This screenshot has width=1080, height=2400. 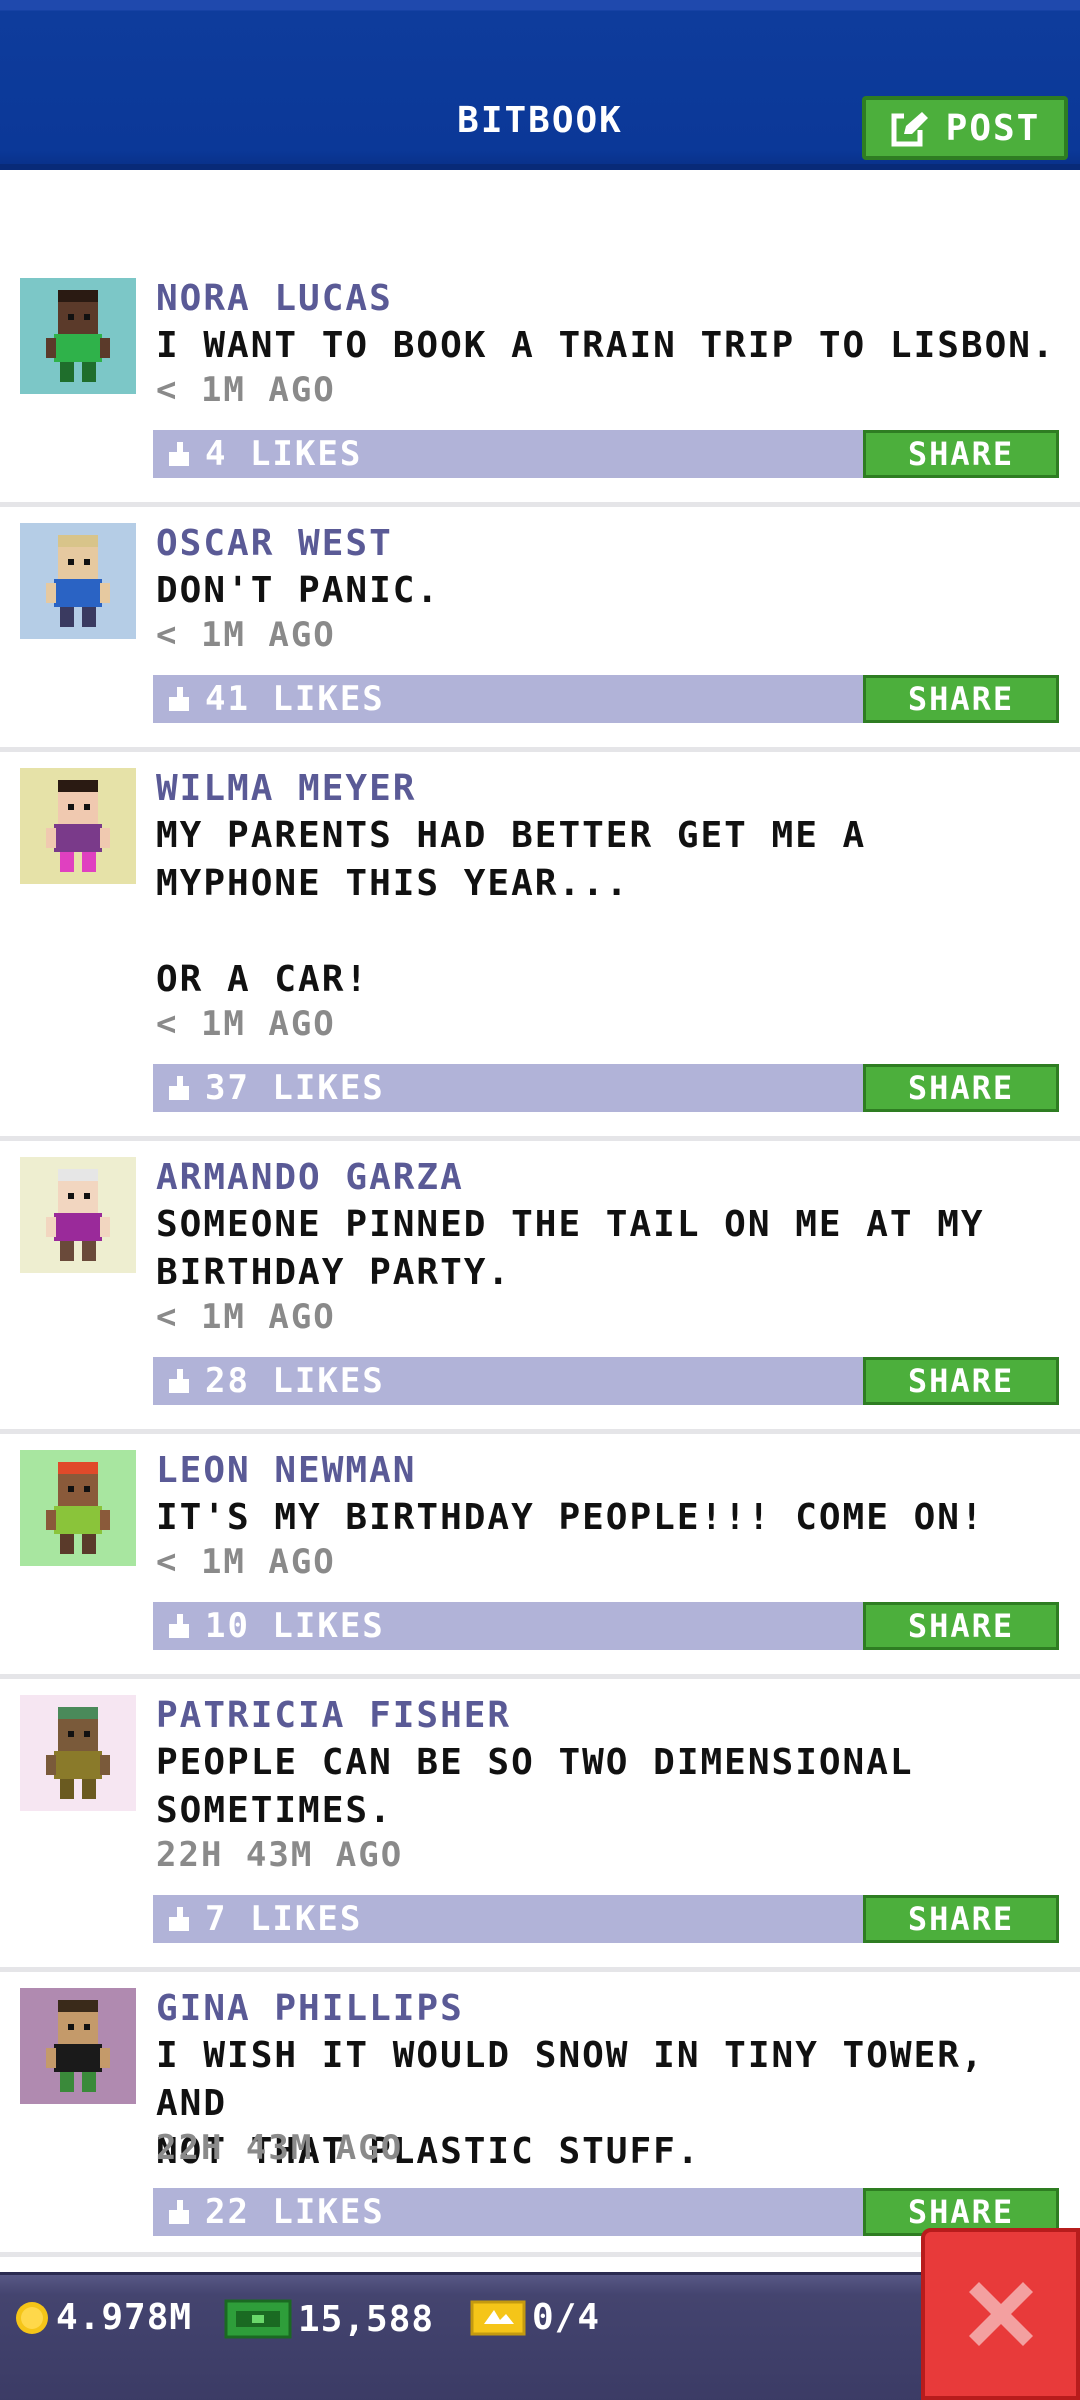 What do you see at coordinates (606, 345) in the screenshot?
I see `post-text: I WANT TO BOOK A TRAIN TRIP TO LISBON.` at bounding box center [606, 345].